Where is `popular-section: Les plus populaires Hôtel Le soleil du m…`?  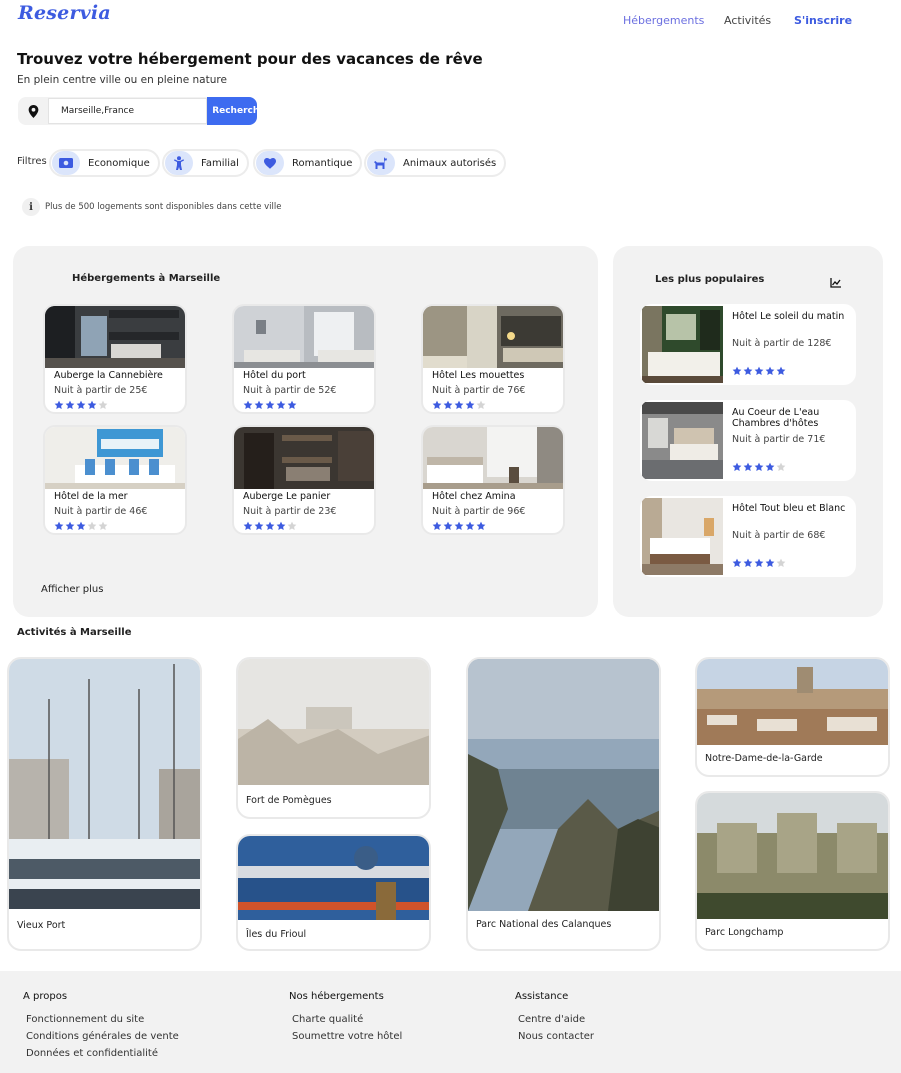 popular-section: Les plus populaires Hôtel Le soleil du m… is located at coordinates (748, 431).